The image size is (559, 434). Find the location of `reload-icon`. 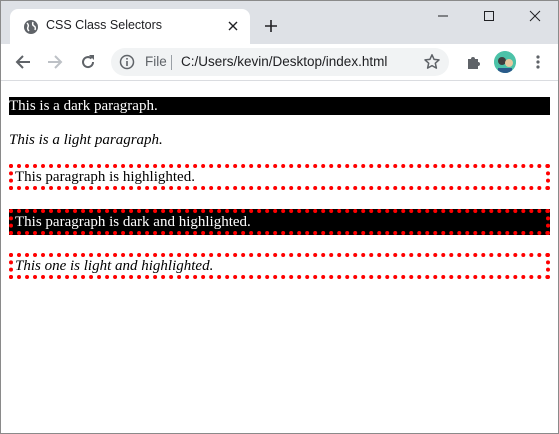

reload-icon is located at coordinates (88, 62).